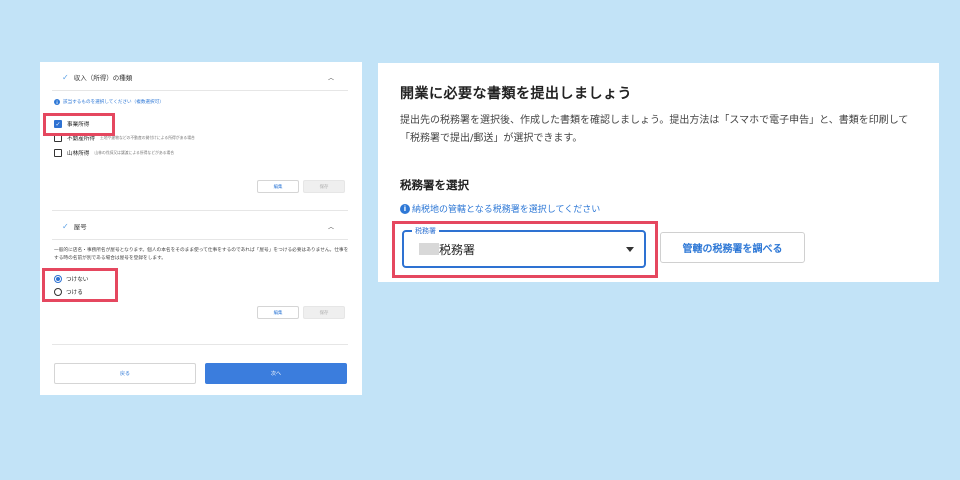 This screenshot has height=480, width=960. Describe the element at coordinates (103, 78) in the screenshot. I see `income-section-title: 収入（所得）の種類` at that location.